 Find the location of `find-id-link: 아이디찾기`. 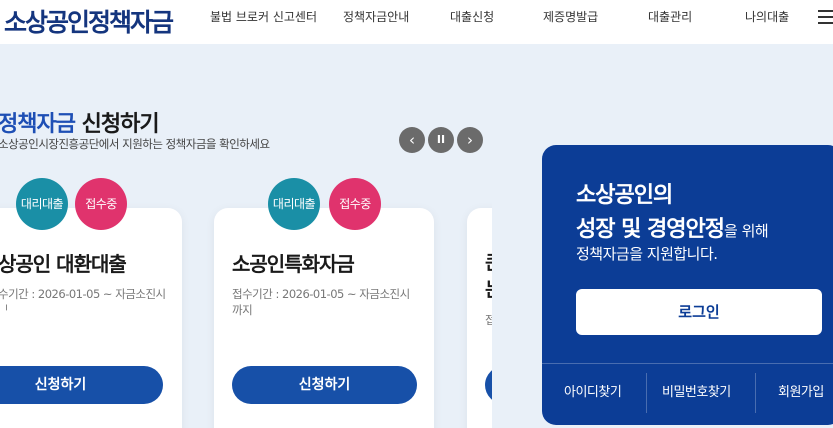

find-id-link: 아이디찾기 is located at coordinates (593, 390).